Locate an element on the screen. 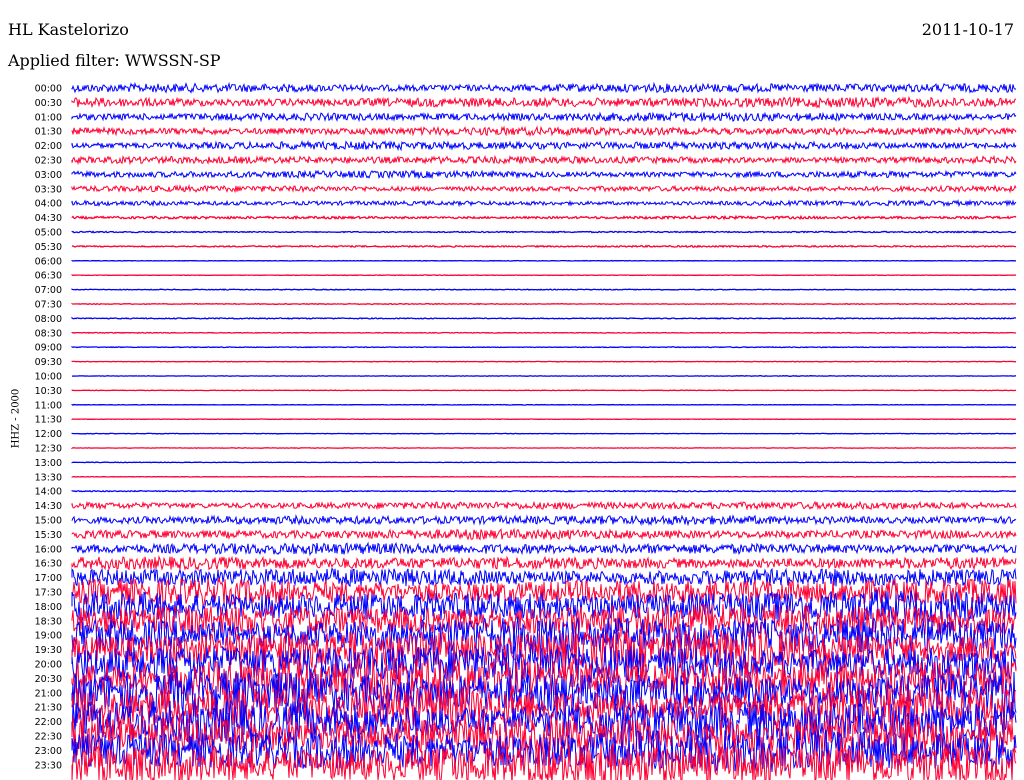 Image resolution: width=1024 pixels, height=780 pixels. time-label: 10:30 is located at coordinates (48, 391).